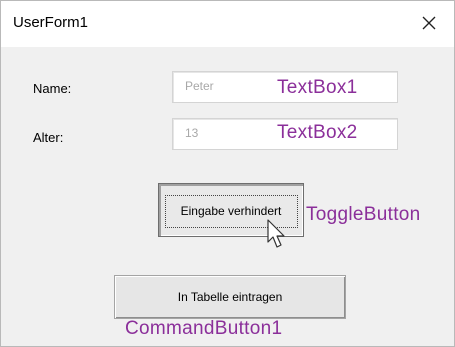 This screenshot has height=347, width=455. Describe the element at coordinates (51, 22) in the screenshot. I see `window-title: UserForm1` at that location.